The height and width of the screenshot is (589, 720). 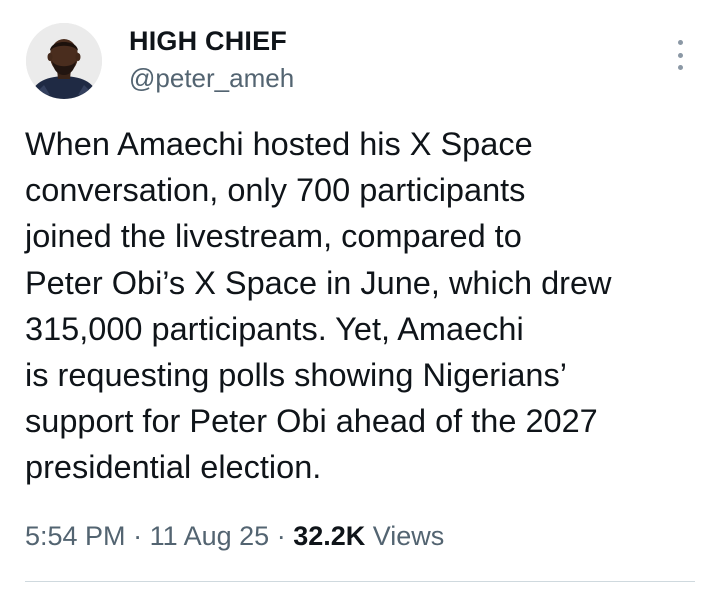 I want to click on author-handle: @peter_ameh, so click(x=211, y=78).